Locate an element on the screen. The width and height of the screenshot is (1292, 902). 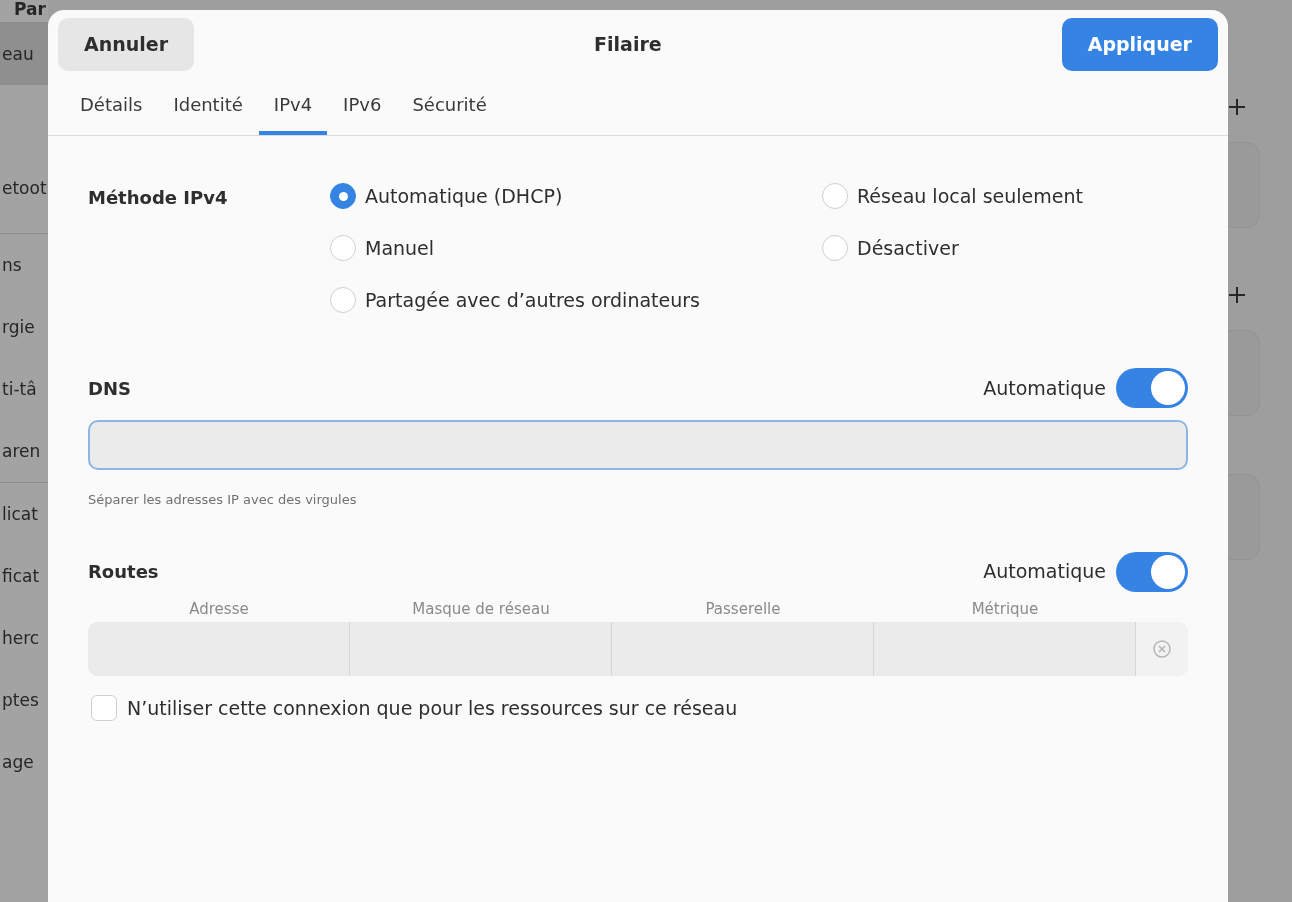
radio-option: Manuel is located at coordinates (576, 248).